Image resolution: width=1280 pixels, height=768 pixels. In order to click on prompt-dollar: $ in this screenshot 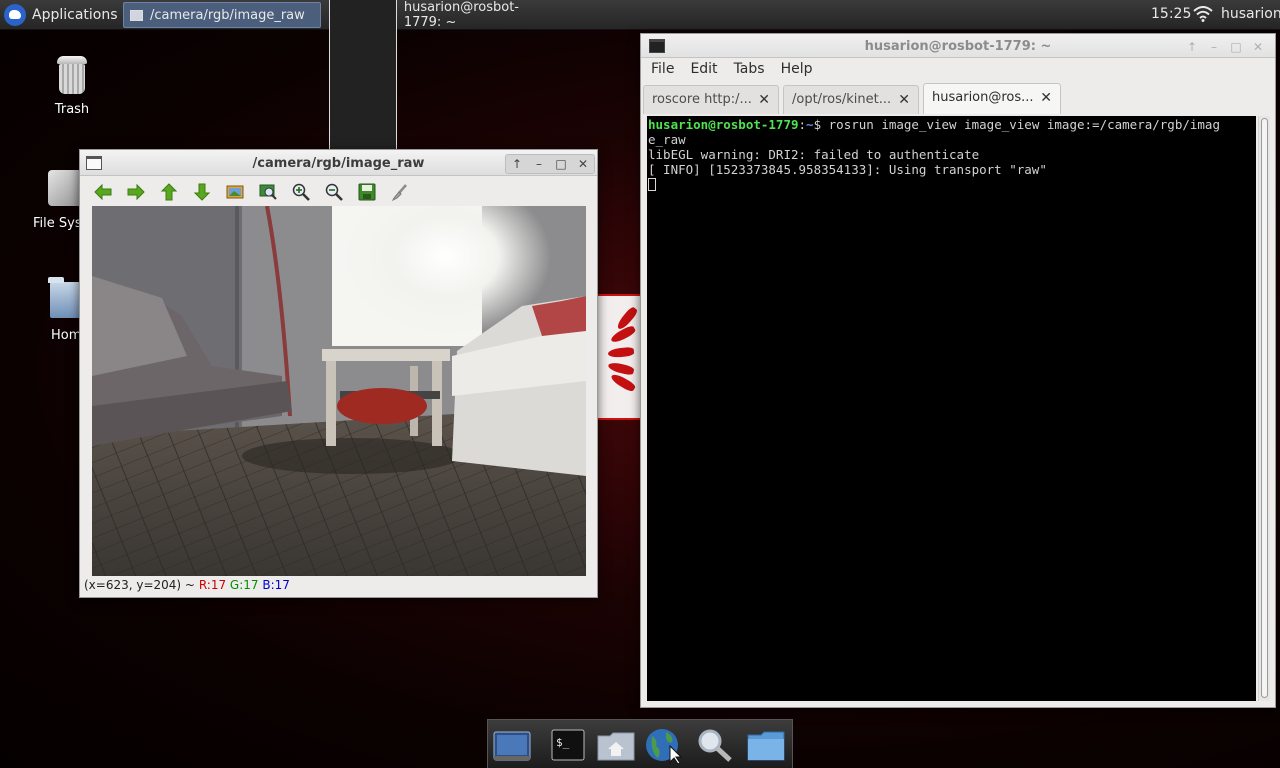, I will do `click(821, 124)`.